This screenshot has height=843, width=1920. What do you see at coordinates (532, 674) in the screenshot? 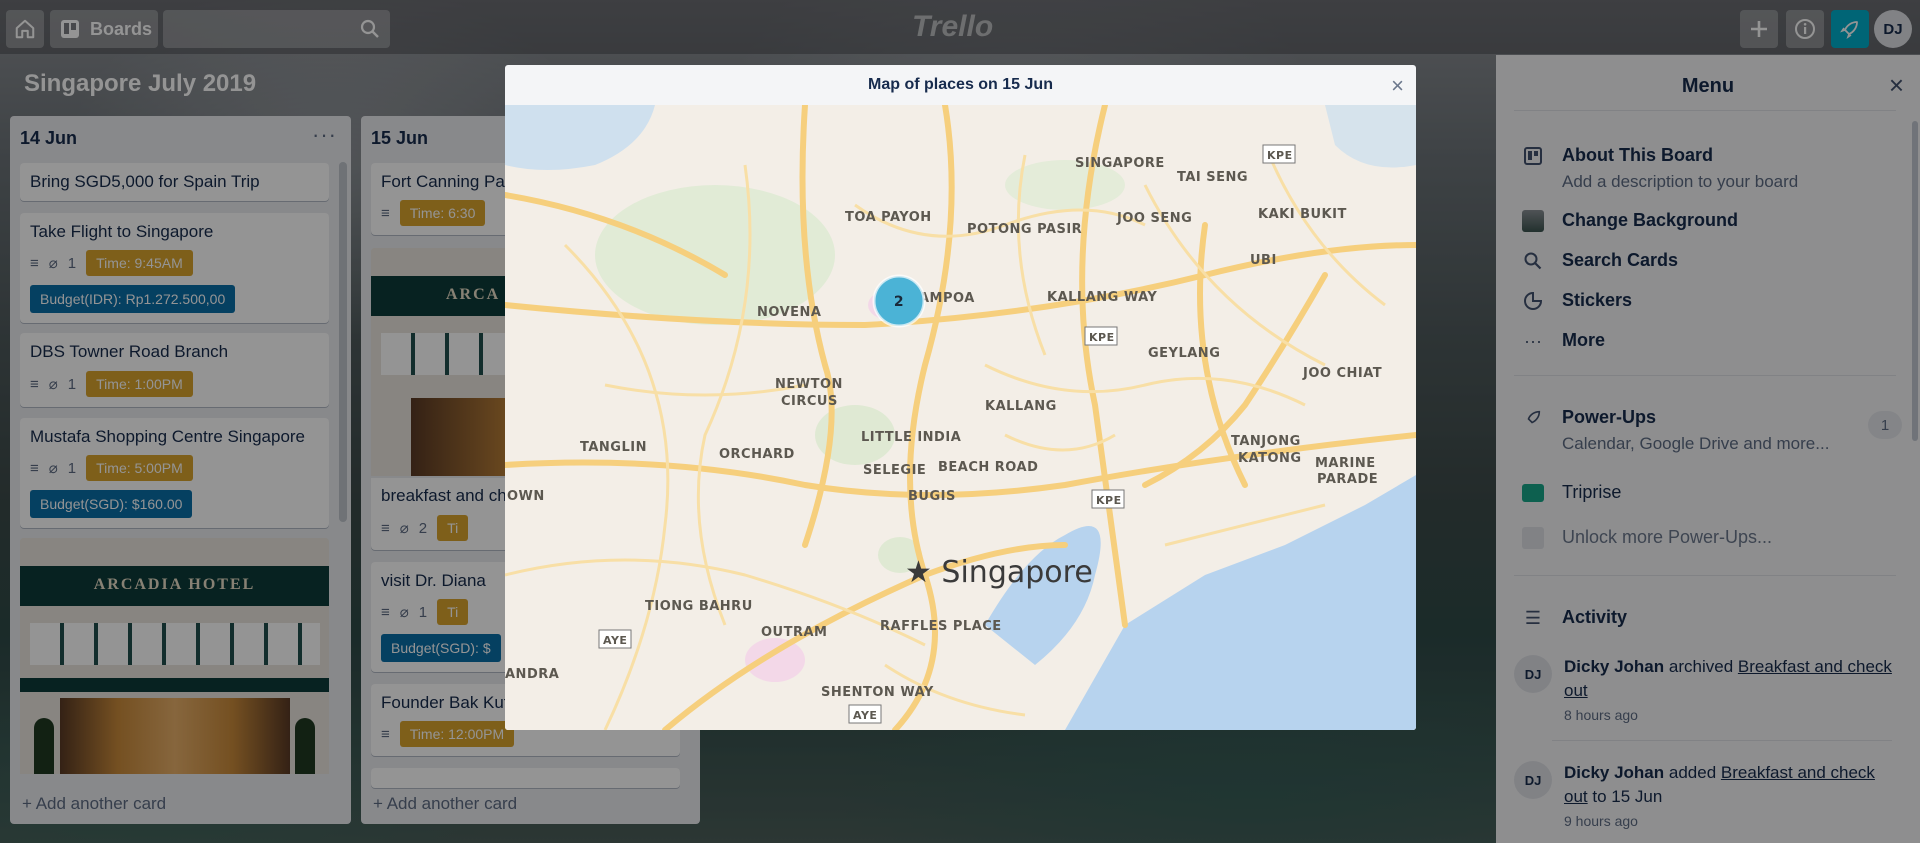
I see `map-label: ANDRA` at bounding box center [532, 674].